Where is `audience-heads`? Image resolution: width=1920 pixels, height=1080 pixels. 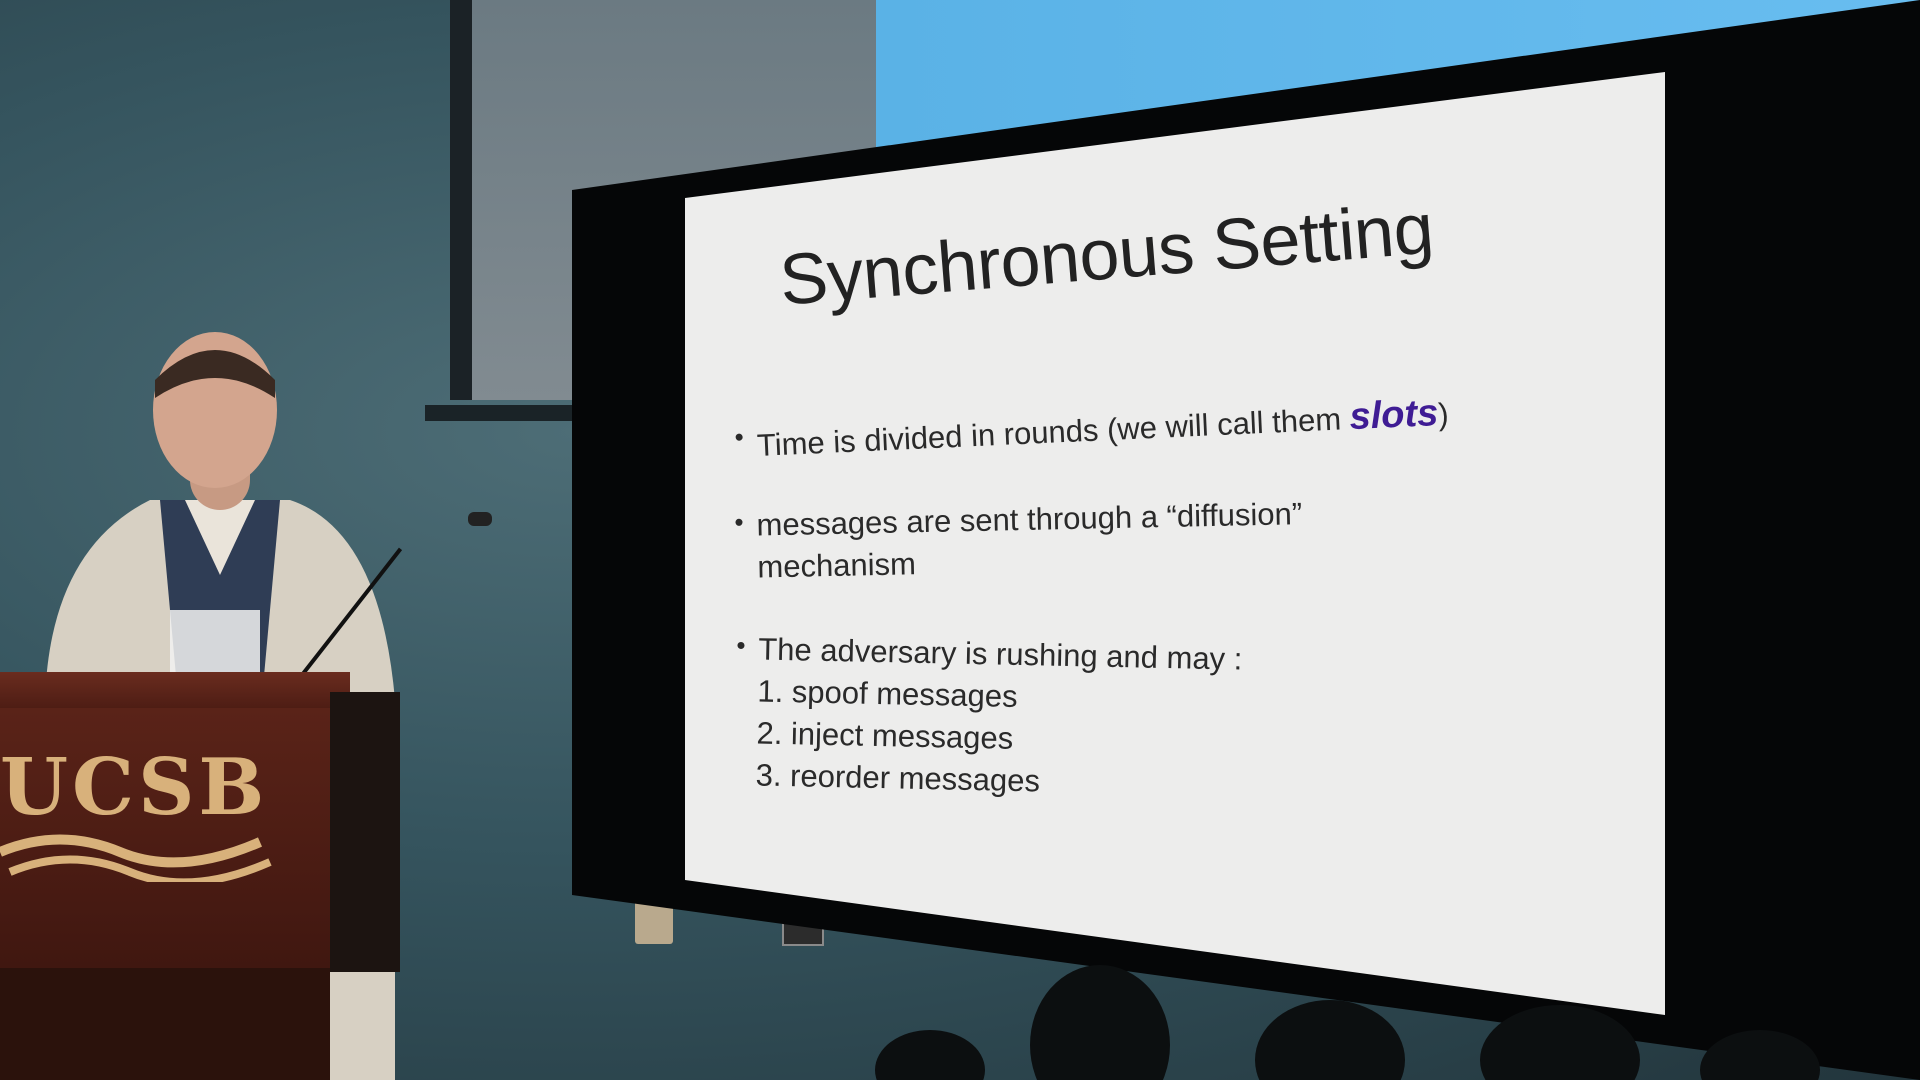
audience-heads is located at coordinates (1347, 1022).